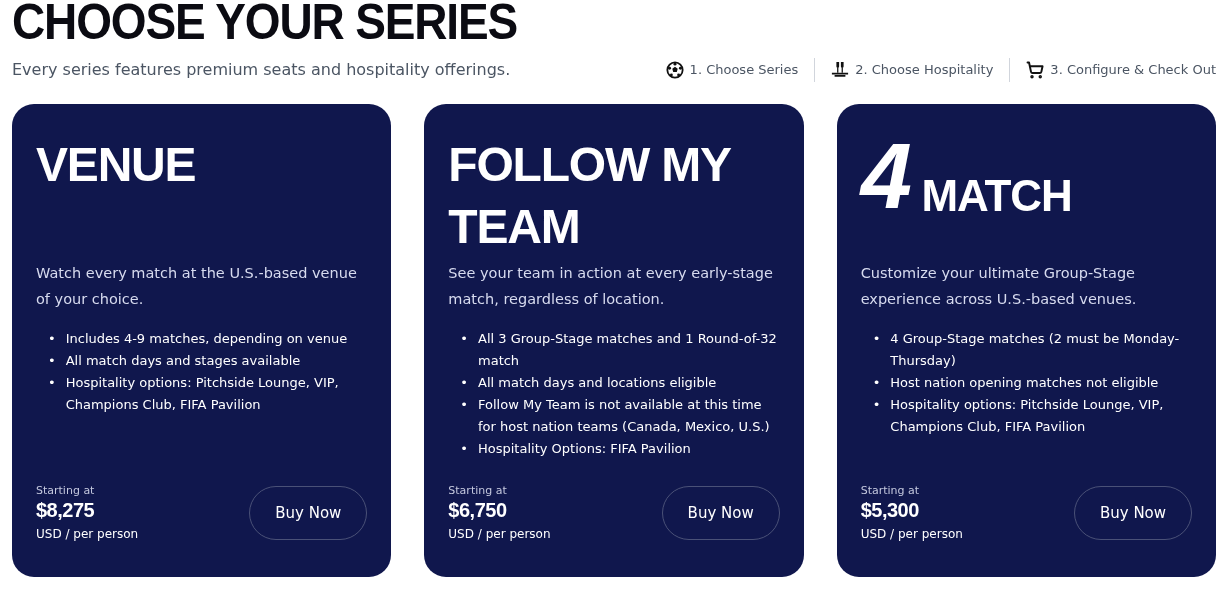  I want to click on feature-item: Includes 4-9 matches, depending on venue, so click(206, 339).